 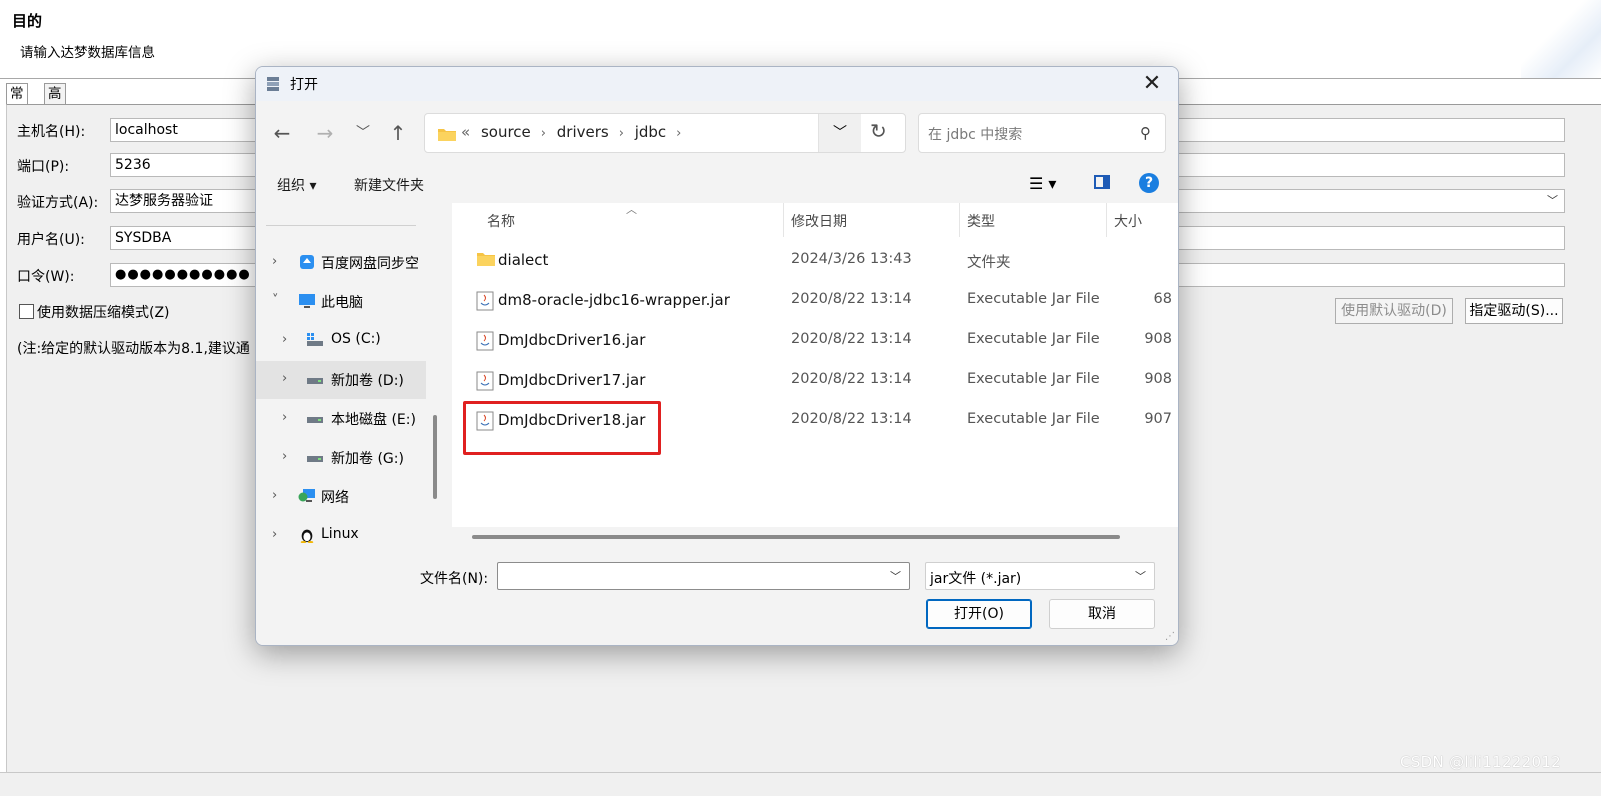 I want to click on search-box: 在 jdbc 中搜索 ⚲, so click(x=1042, y=133).